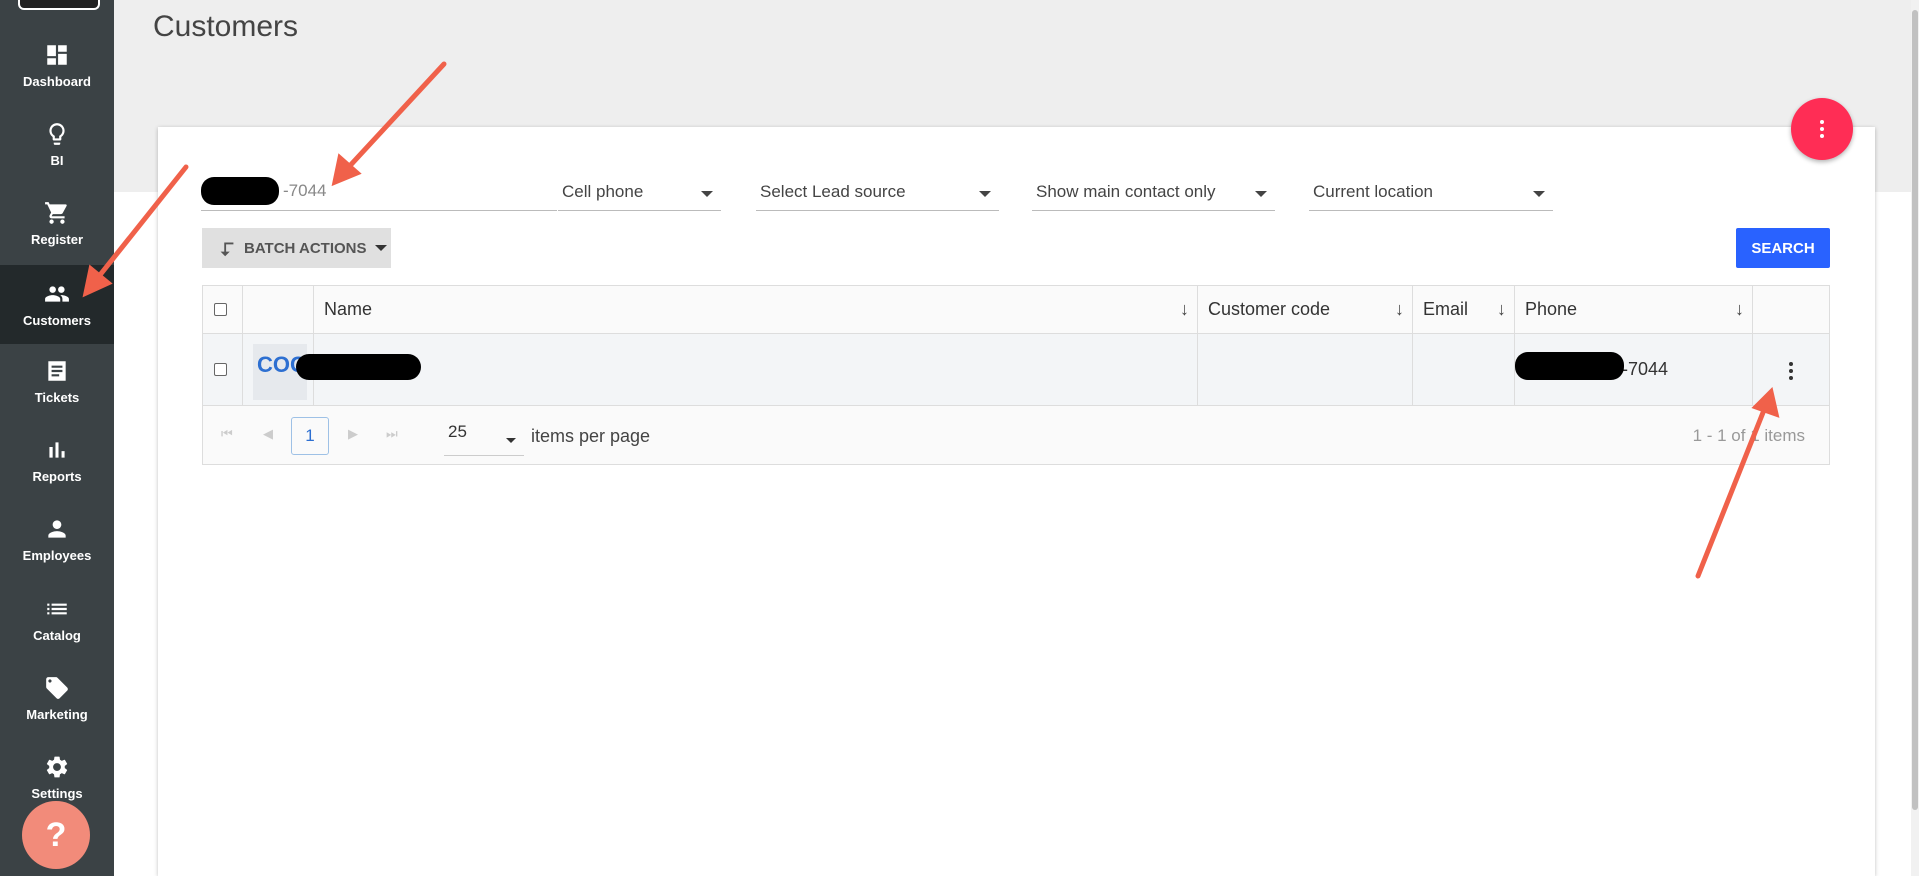 The width and height of the screenshot is (1919, 876). I want to click on column-header-customer-code: Customer code ↓, so click(1305, 309).